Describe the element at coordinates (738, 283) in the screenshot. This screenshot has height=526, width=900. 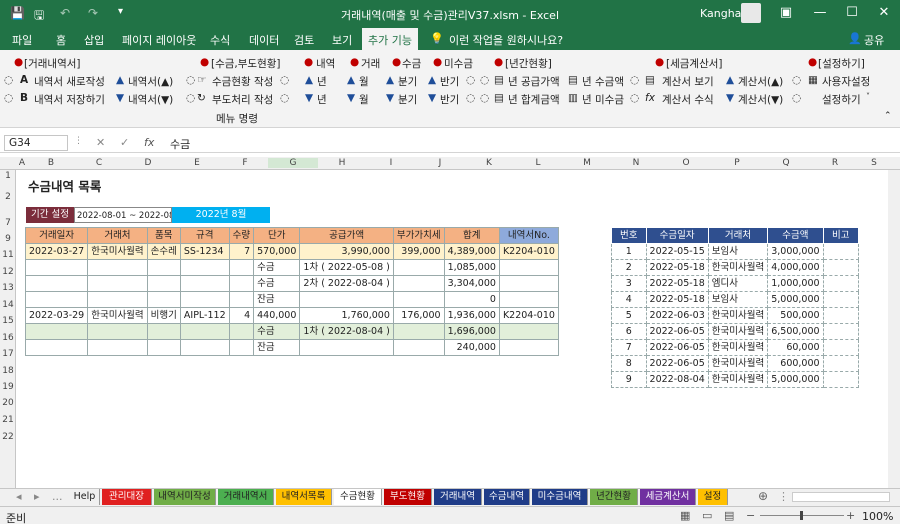
I see `table-cell: 엠디사` at that location.